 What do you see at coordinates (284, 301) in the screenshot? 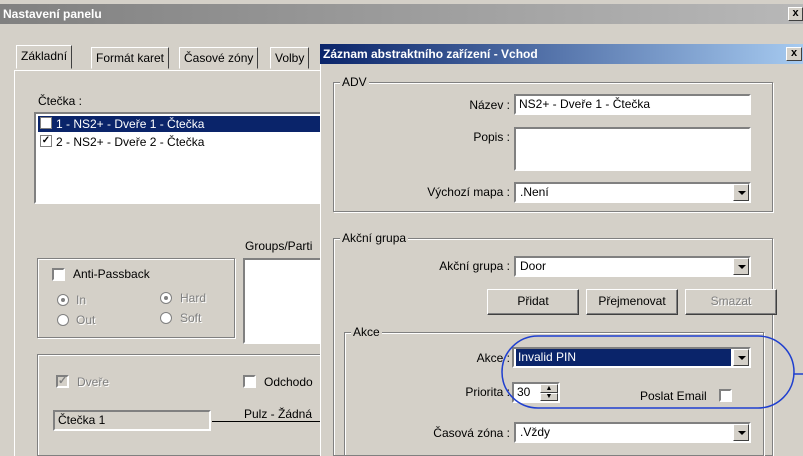
I see `groups-list` at bounding box center [284, 301].